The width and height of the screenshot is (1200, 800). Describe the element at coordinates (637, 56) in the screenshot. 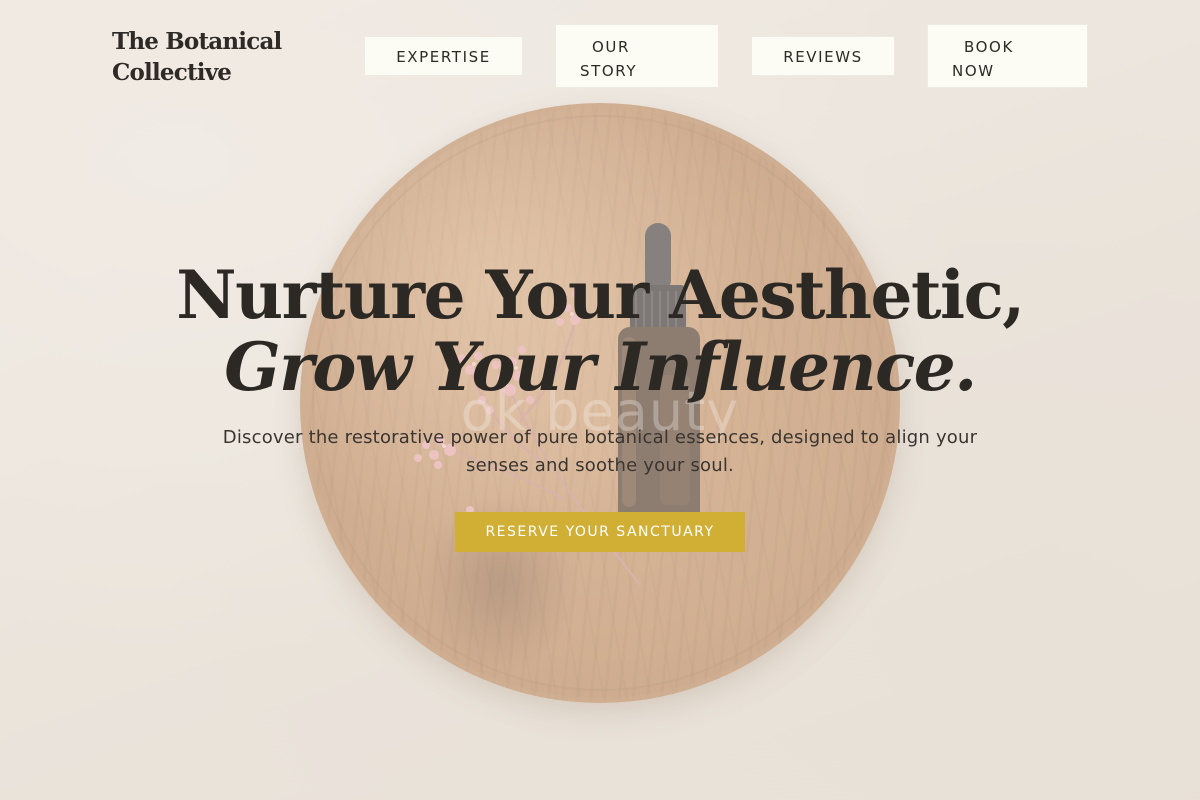

I see `nav-our-story-button: OUR STORY` at that location.